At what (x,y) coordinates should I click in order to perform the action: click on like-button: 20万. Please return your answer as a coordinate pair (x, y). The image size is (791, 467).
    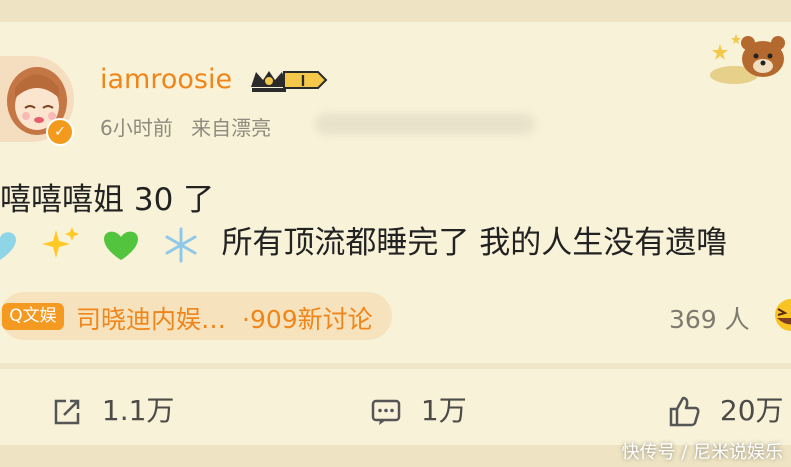
    Looking at the image, I should click on (725, 409).